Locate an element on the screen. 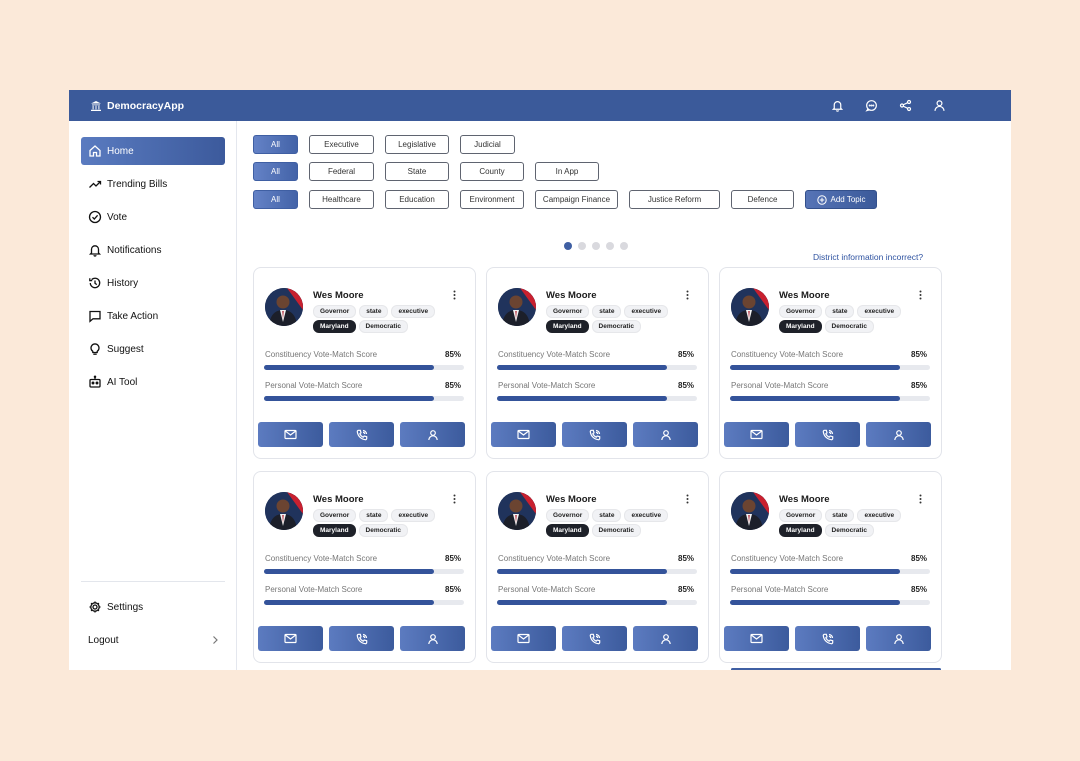 The image size is (1080, 761). constituency-score-value: 85% is located at coordinates (686, 354).